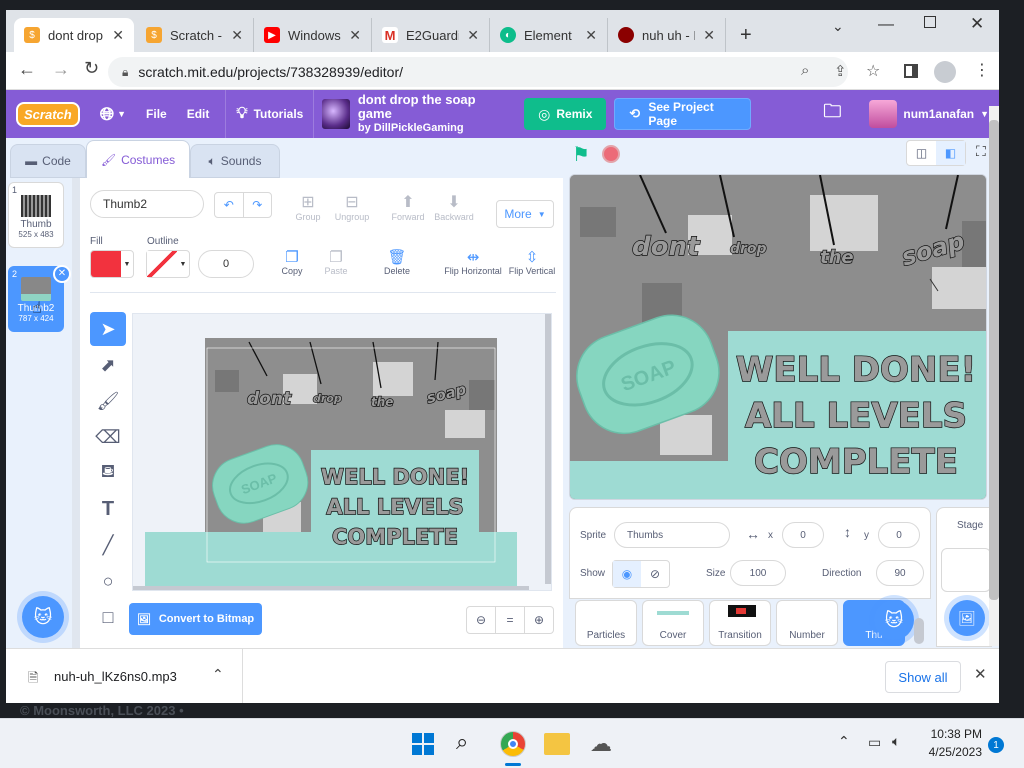  Describe the element at coordinates (510, 620) in the screenshot. I see `zoom-reset-button: =` at that location.